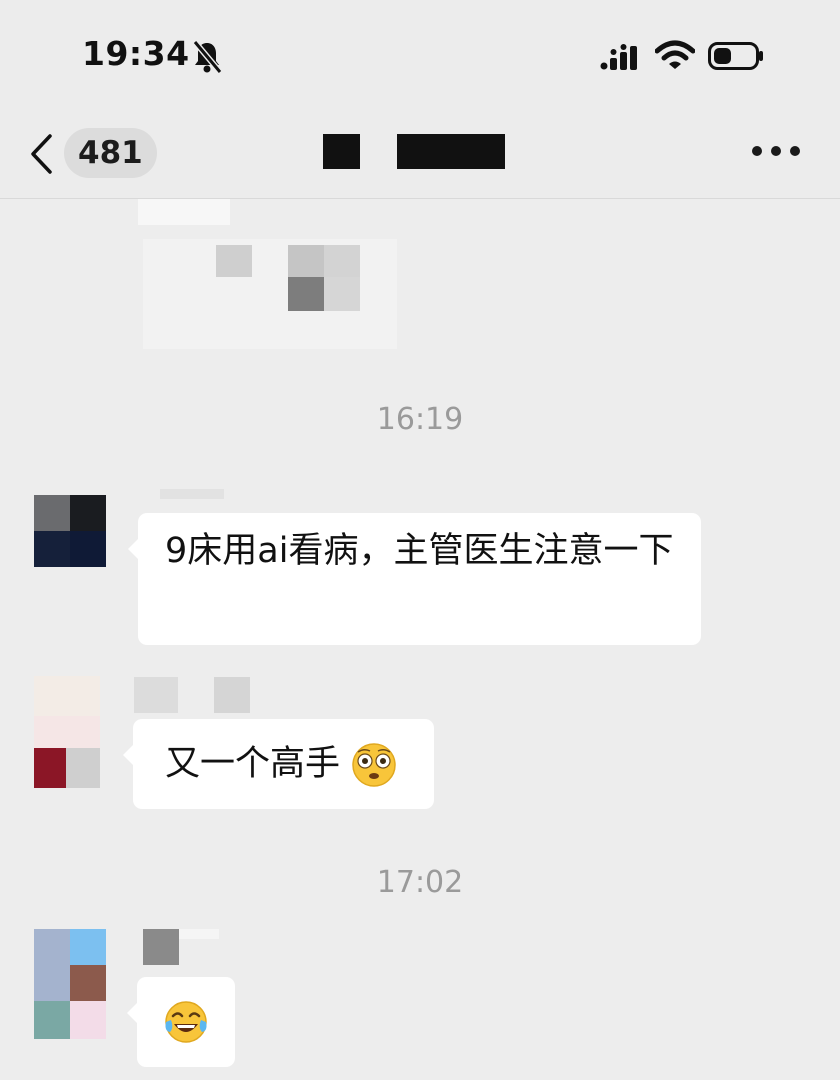 This screenshot has width=840, height=1080. Describe the element at coordinates (199, 934) in the screenshot. I see `pixelated-fragment` at that location.